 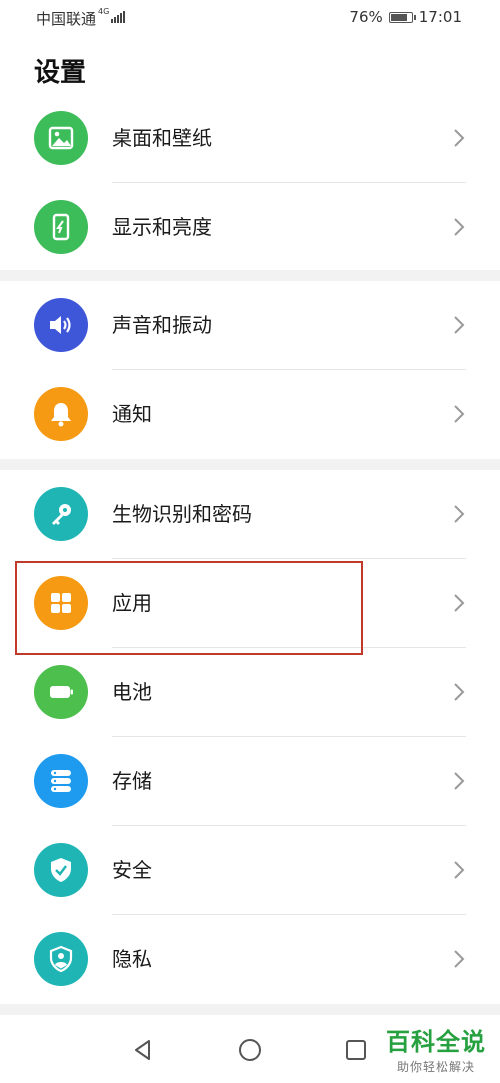 I want to click on settings-item-label: 桌面和壁纸, so click(x=162, y=138).